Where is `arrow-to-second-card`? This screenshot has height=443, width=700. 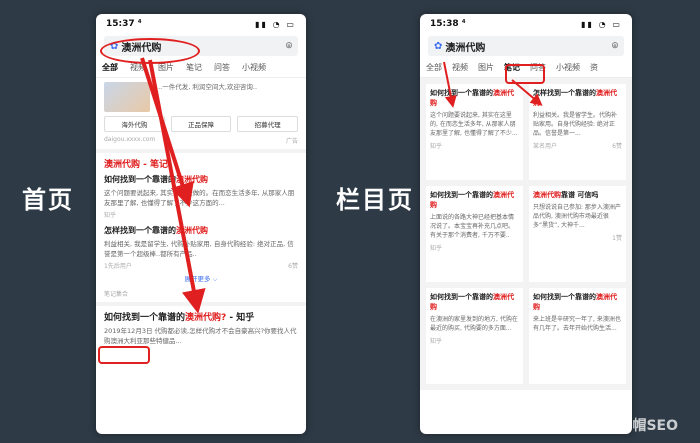 arrow-to-second-card is located at coordinates (527, 92).